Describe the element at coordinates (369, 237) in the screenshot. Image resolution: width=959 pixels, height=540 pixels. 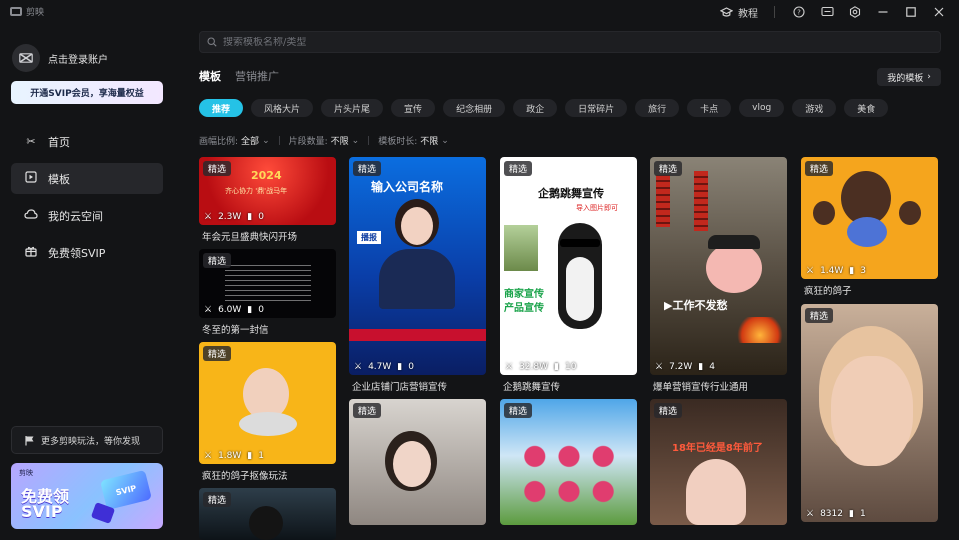
I see `thumb-tag: 播报` at that location.